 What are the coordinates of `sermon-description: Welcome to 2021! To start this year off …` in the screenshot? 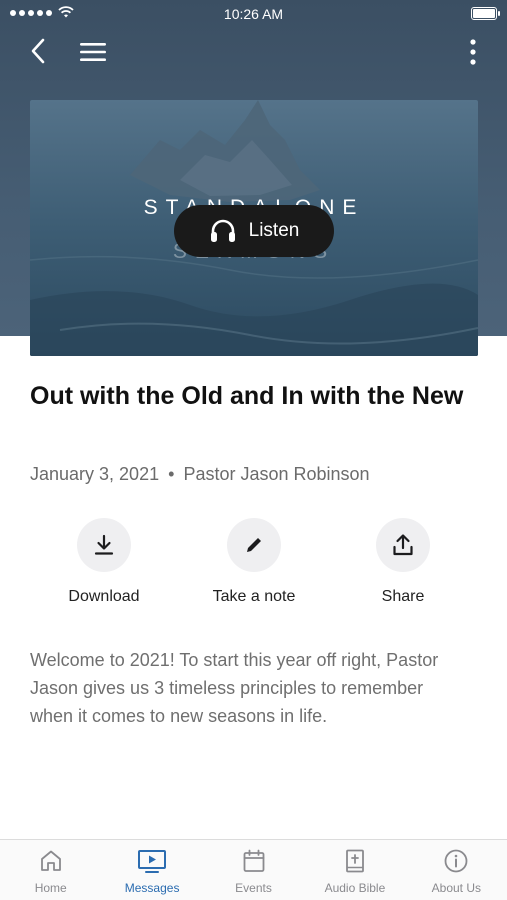 It's located at (234, 688).